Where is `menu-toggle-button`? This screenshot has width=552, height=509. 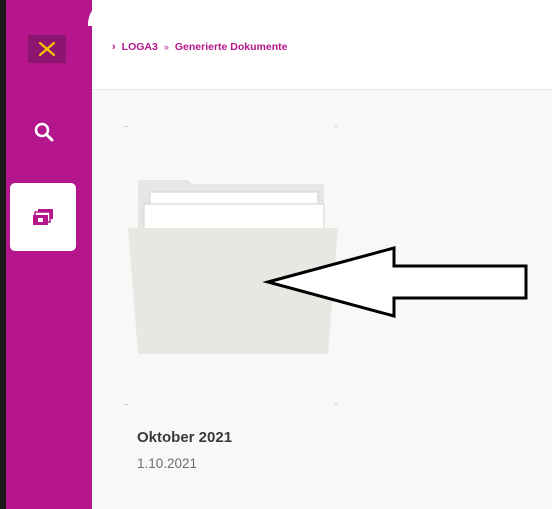 menu-toggle-button is located at coordinates (47, 49).